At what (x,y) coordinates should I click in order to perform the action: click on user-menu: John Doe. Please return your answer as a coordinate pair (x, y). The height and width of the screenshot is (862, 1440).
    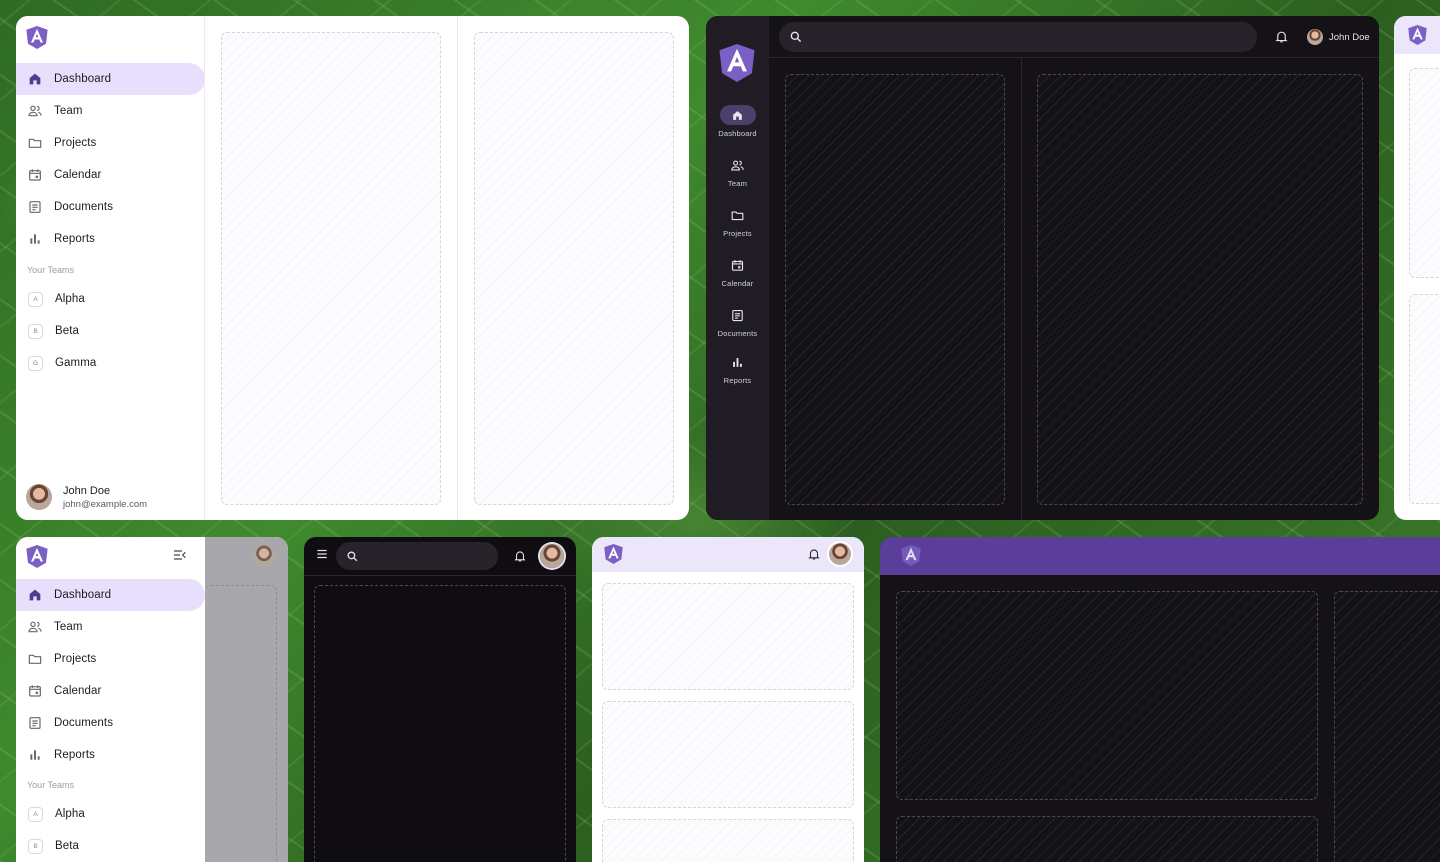
    Looking at the image, I should click on (1338, 37).